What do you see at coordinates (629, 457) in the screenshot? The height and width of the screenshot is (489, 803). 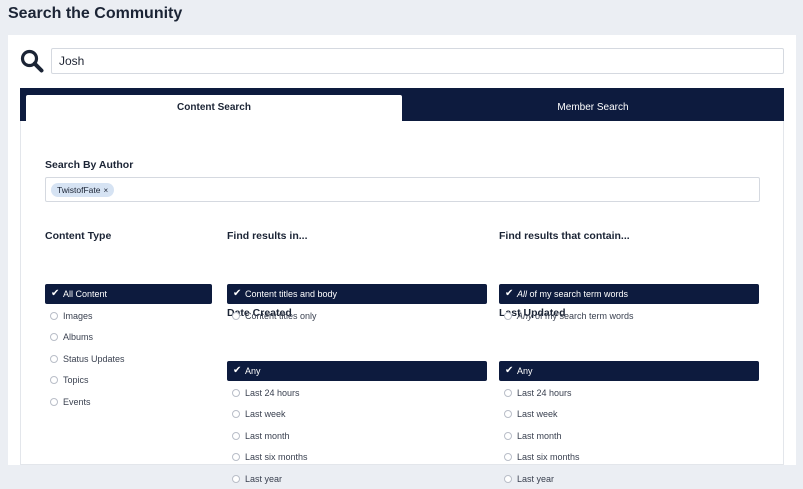 I see `last-updated-option: Last six months` at bounding box center [629, 457].